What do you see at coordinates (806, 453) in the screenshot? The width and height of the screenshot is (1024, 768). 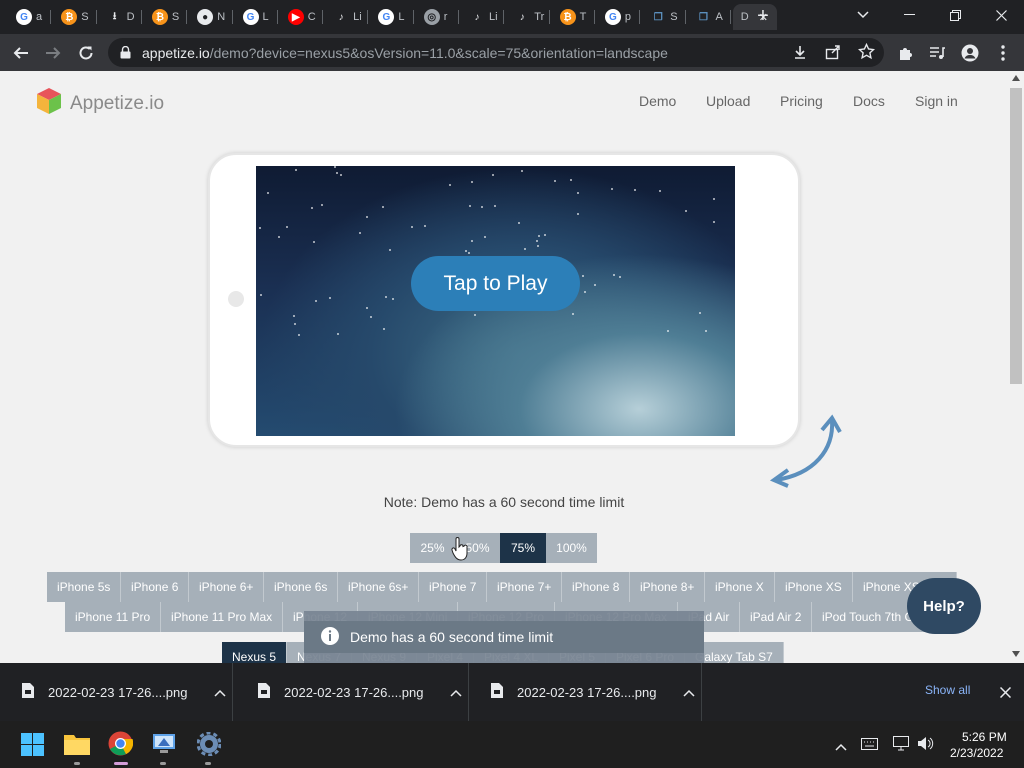 I see `rotate-device-icon` at bounding box center [806, 453].